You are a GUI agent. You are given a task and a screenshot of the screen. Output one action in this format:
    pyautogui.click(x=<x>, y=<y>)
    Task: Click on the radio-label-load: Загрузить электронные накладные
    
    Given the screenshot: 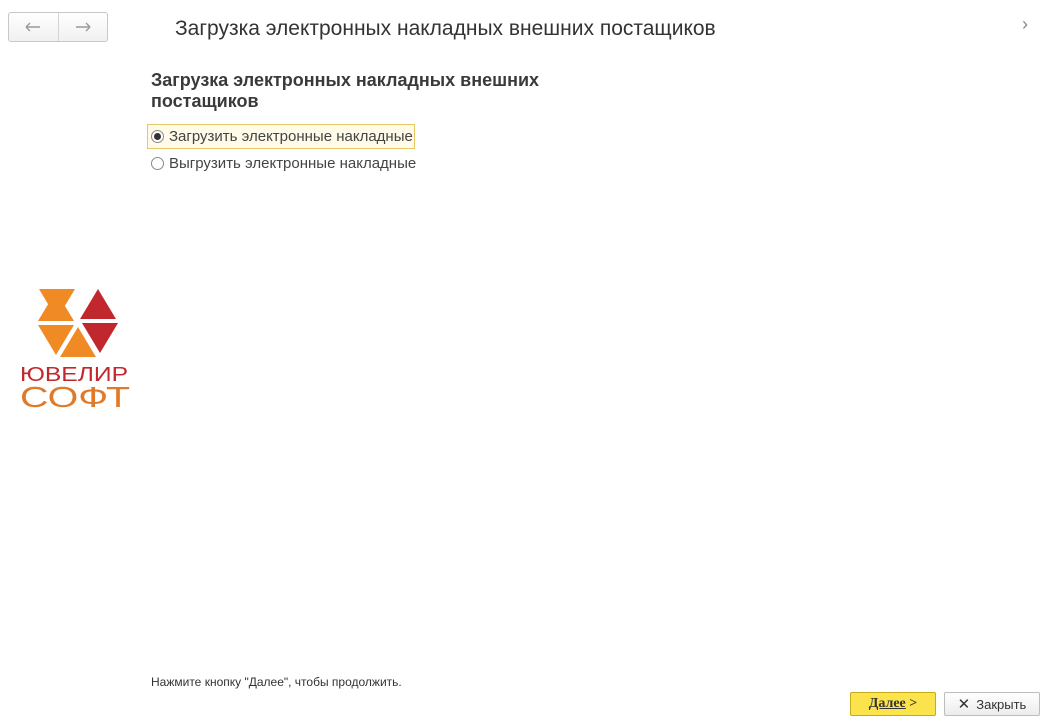 What is the action you would take?
    pyautogui.click(x=291, y=136)
    